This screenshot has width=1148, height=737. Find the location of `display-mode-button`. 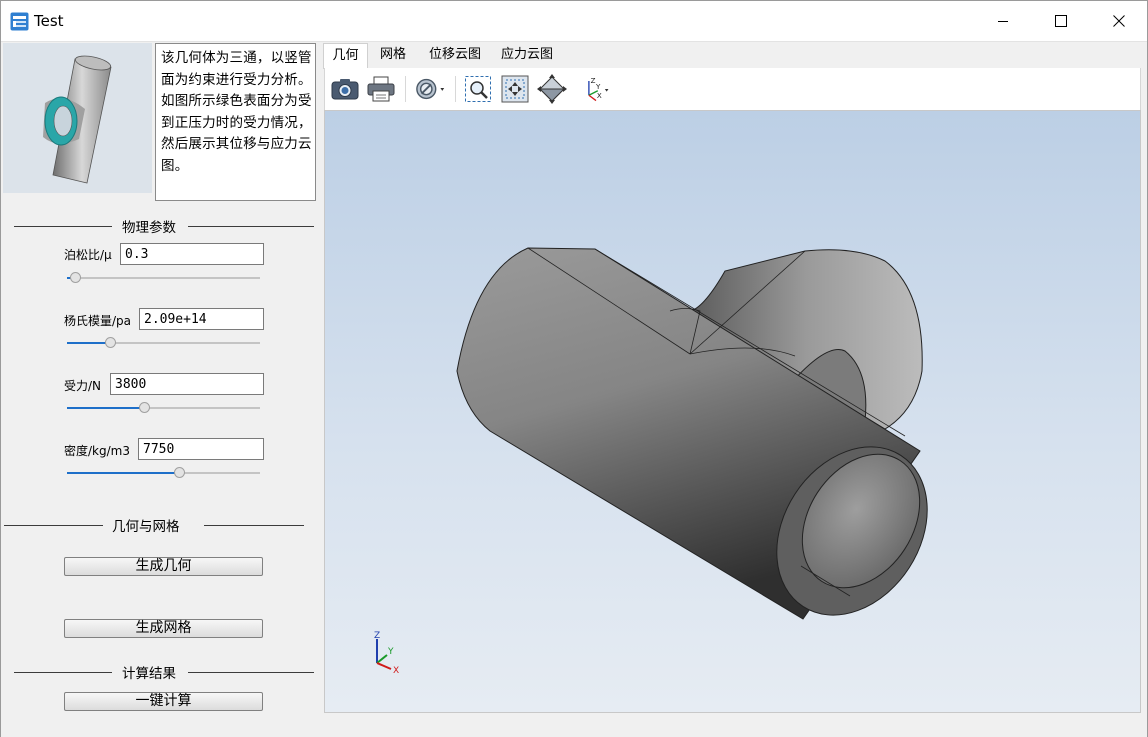

display-mode-button is located at coordinates (431, 89).